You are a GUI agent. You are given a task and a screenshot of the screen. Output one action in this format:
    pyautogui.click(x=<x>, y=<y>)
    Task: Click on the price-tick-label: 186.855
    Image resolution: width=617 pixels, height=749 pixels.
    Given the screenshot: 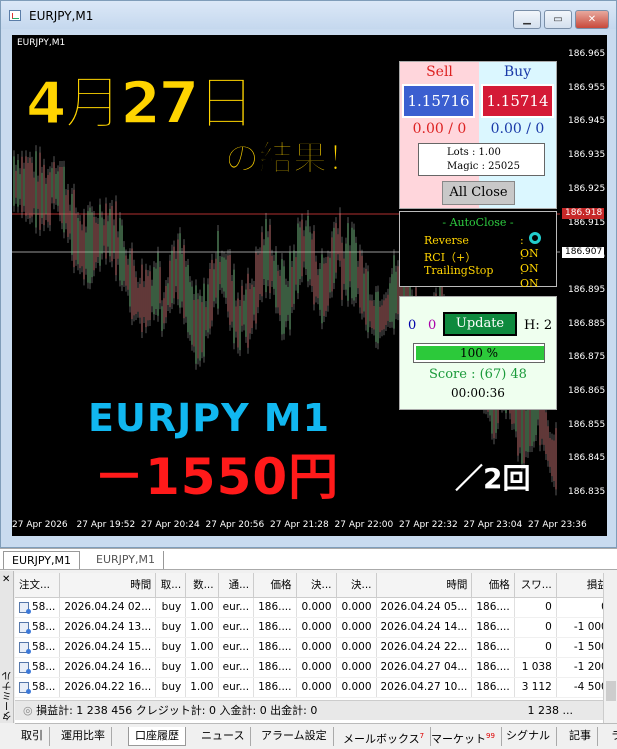 What is the action you would take?
    pyautogui.click(x=587, y=424)
    